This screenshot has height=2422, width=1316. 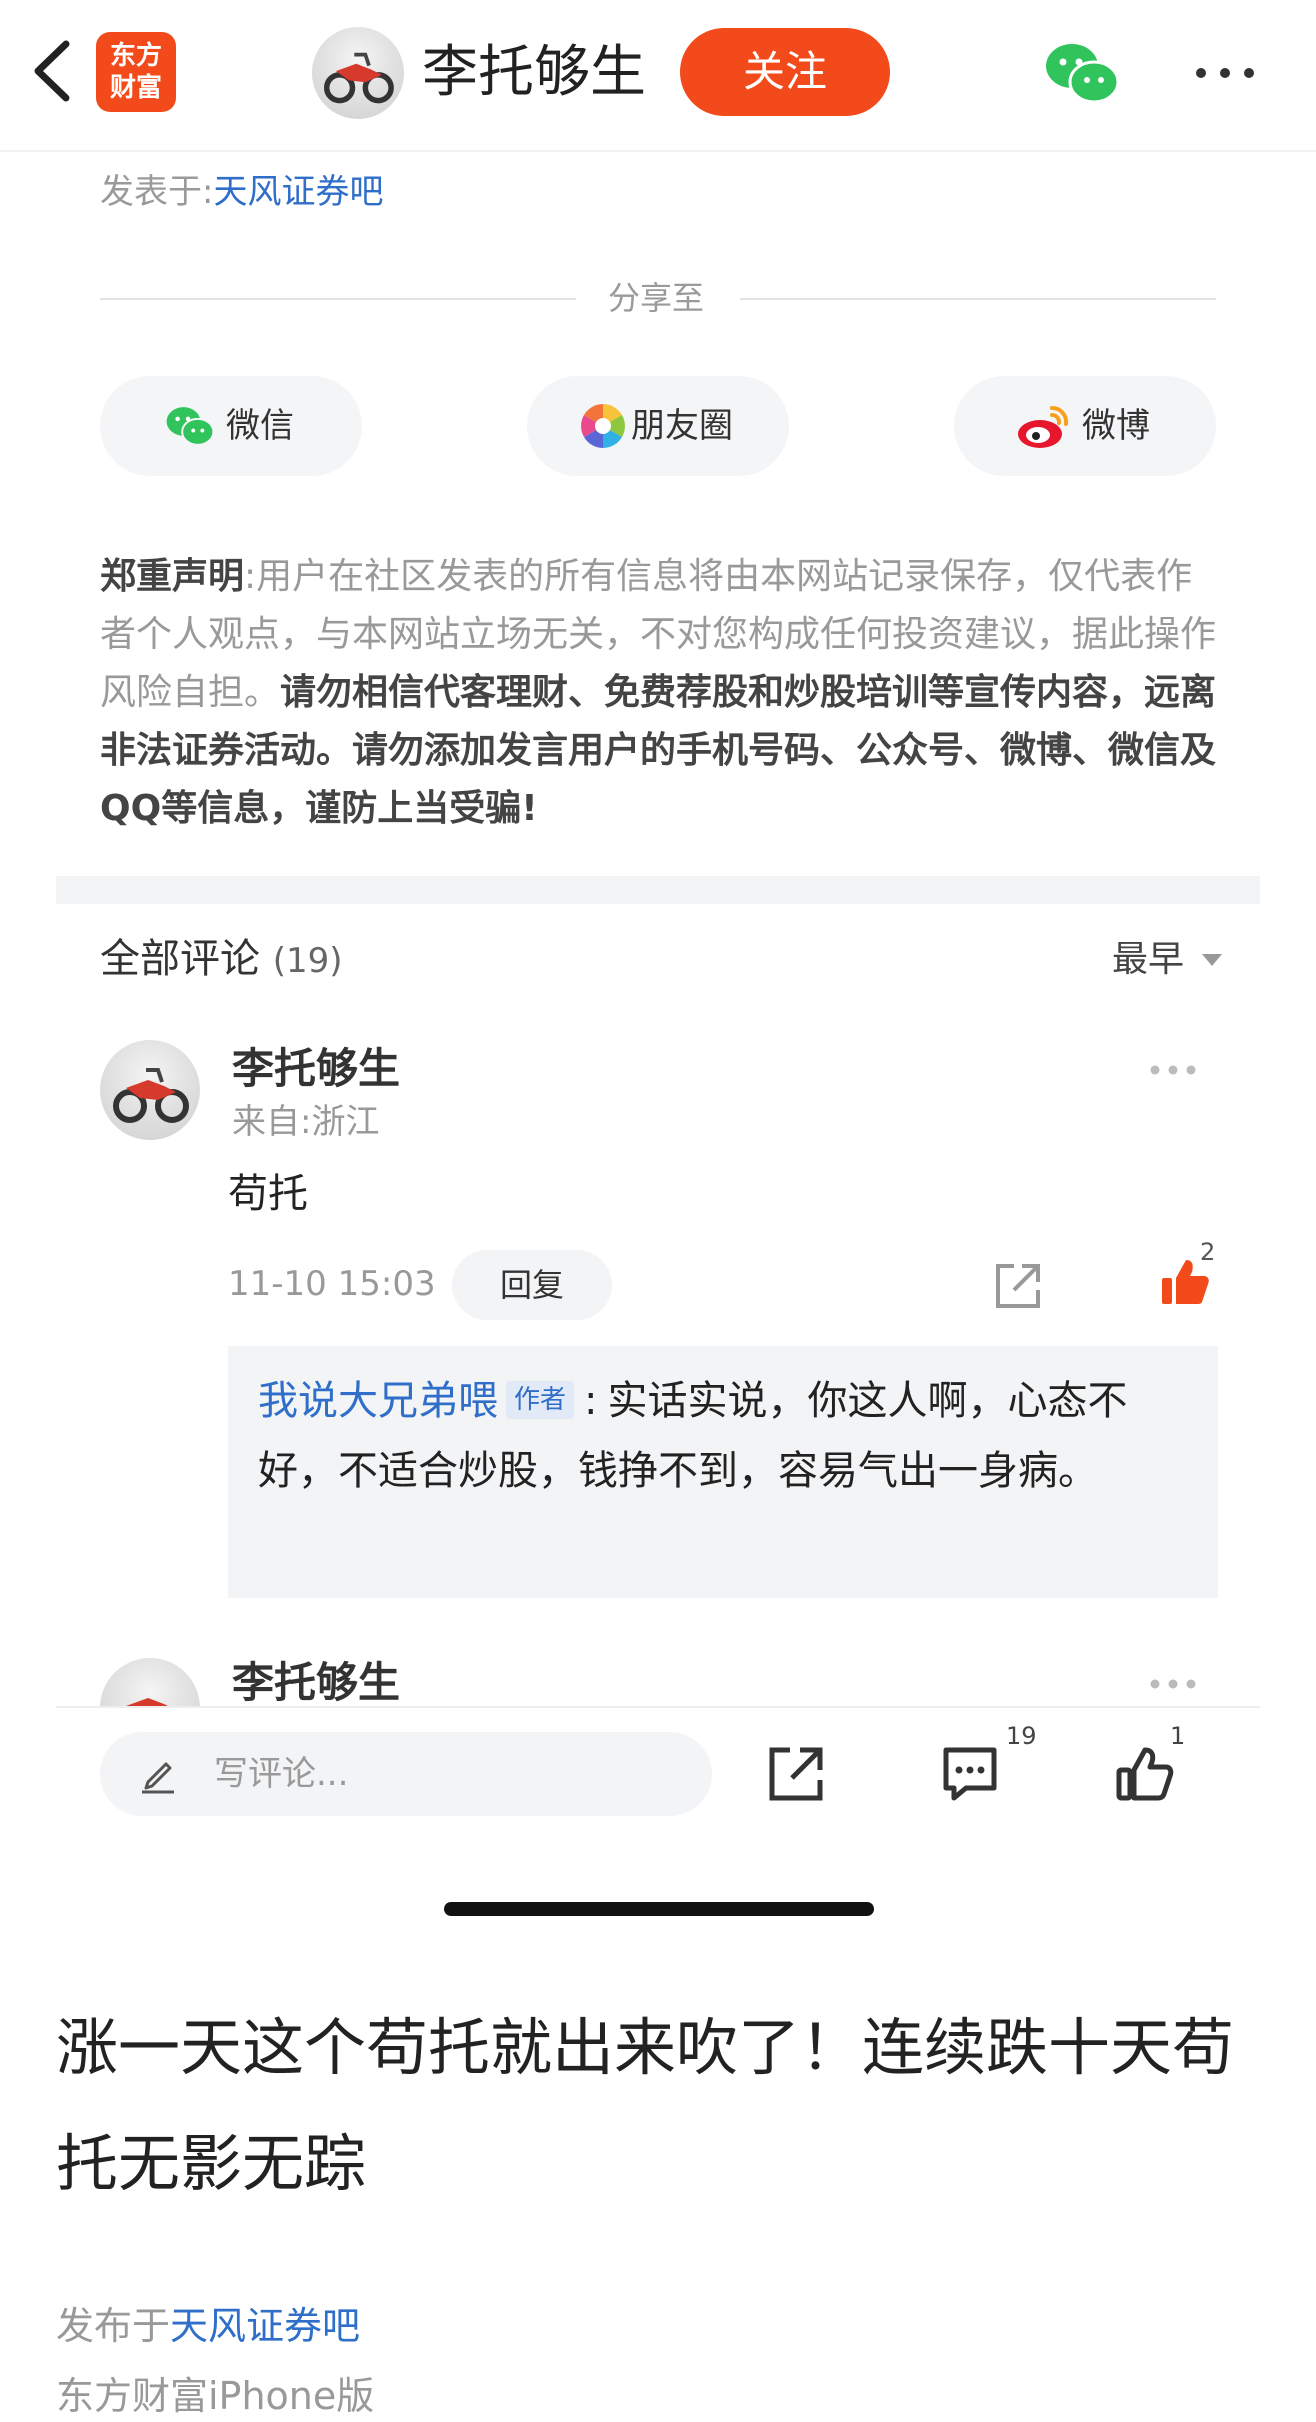 What do you see at coordinates (268, 1194) in the screenshot?
I see `comment-body: 苟托` at bounding box center [268, 1194].